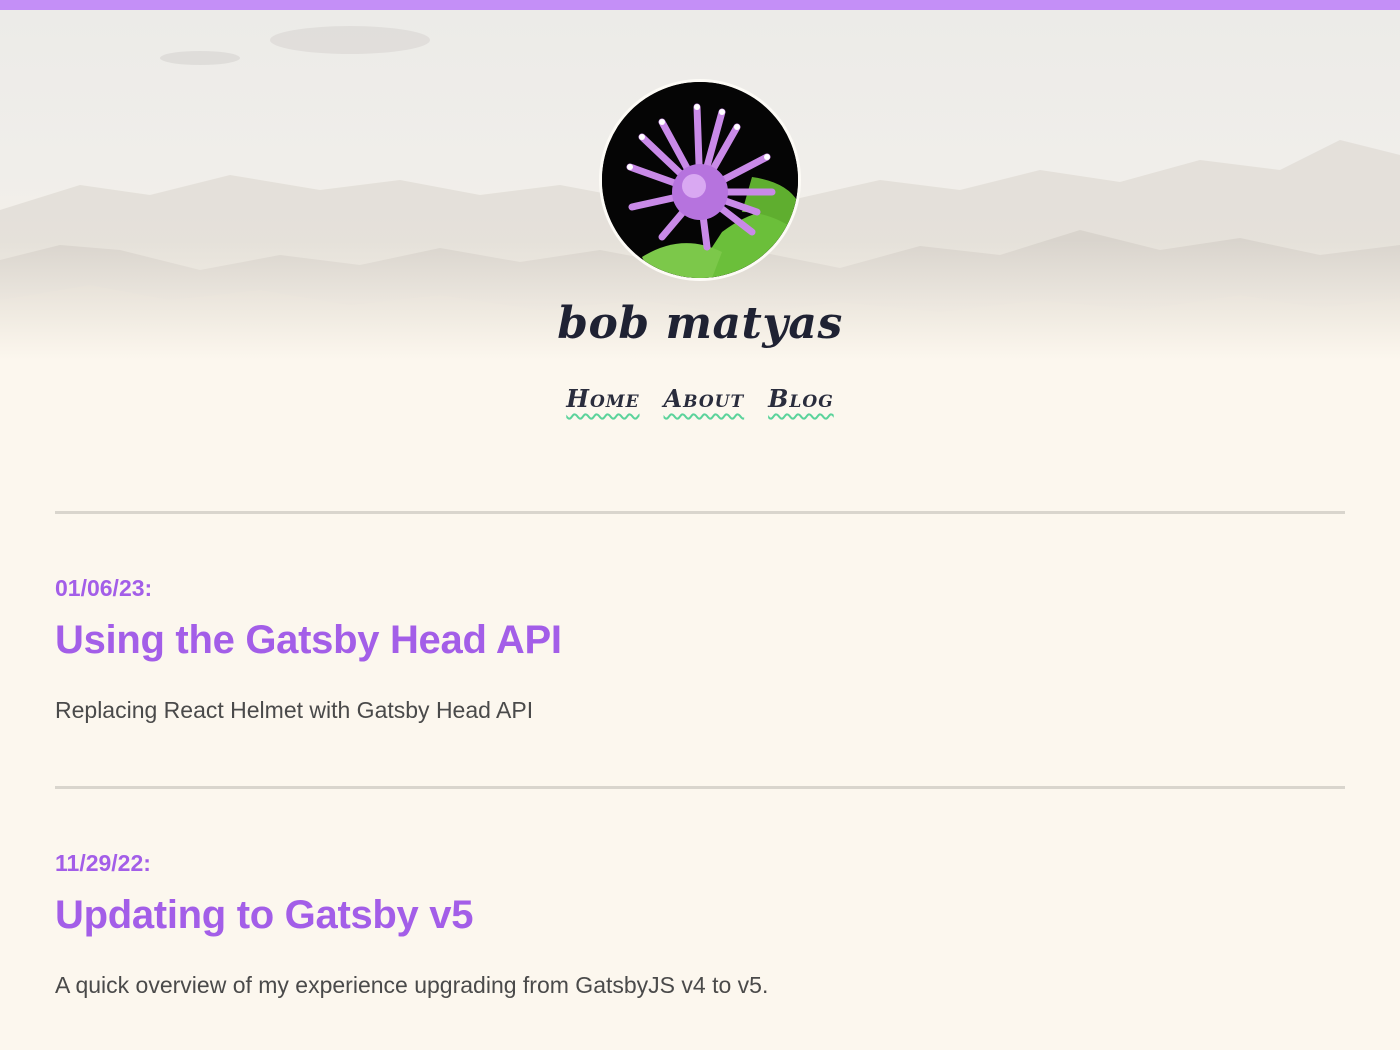 The height and width of the screenshot is (1050, 1400). I want to click on nav-item-blog: Blog, so click(801, 398).